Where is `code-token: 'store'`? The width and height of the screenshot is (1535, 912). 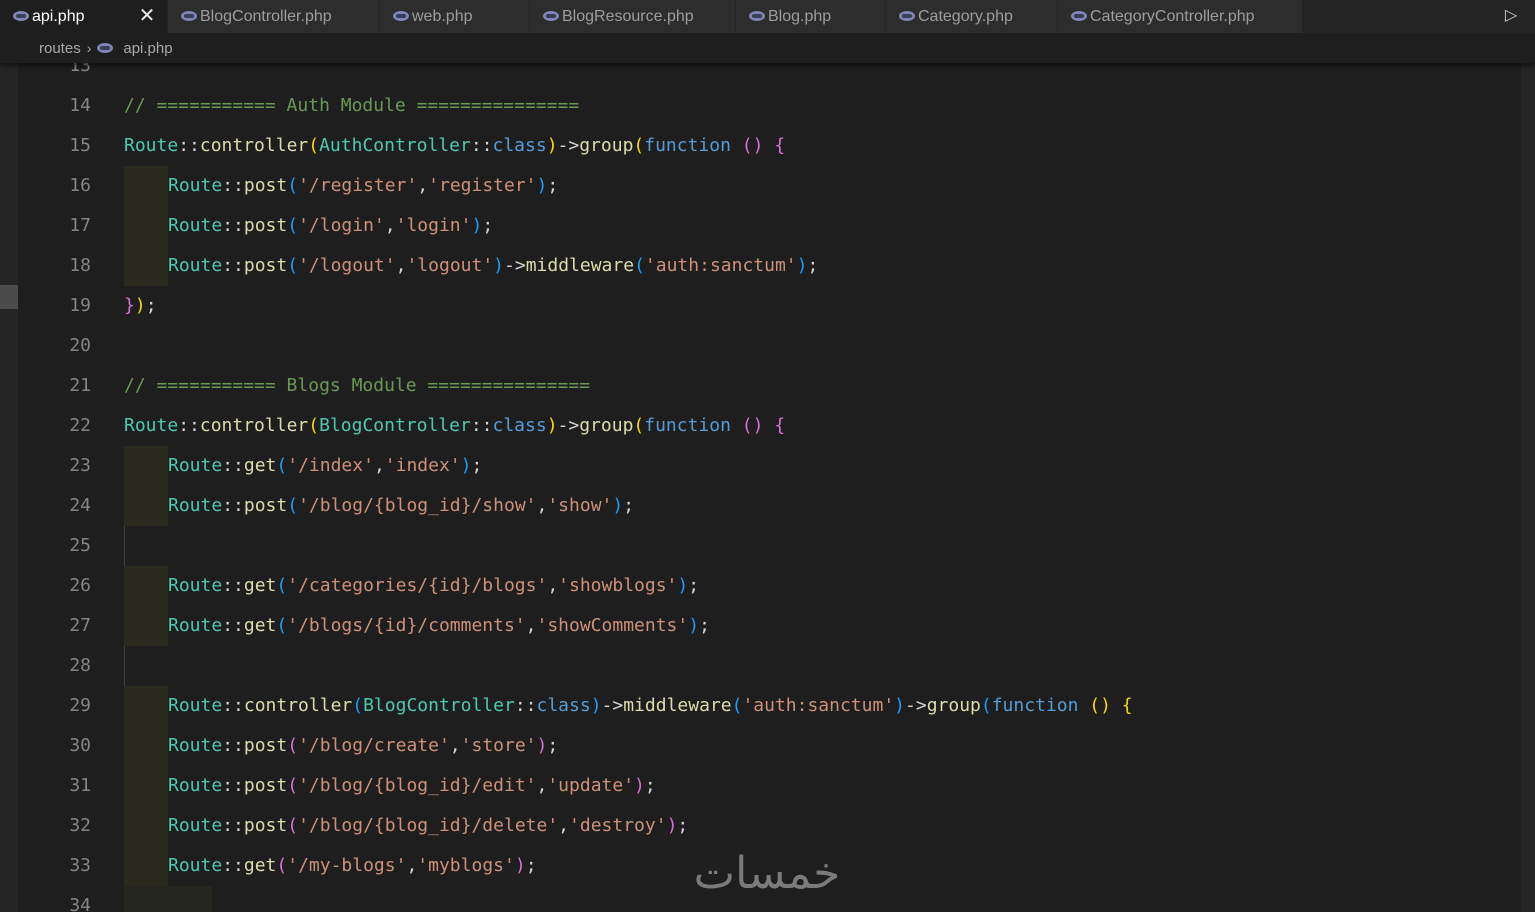
code-token: 'store' is located at coordinates (498, 745).